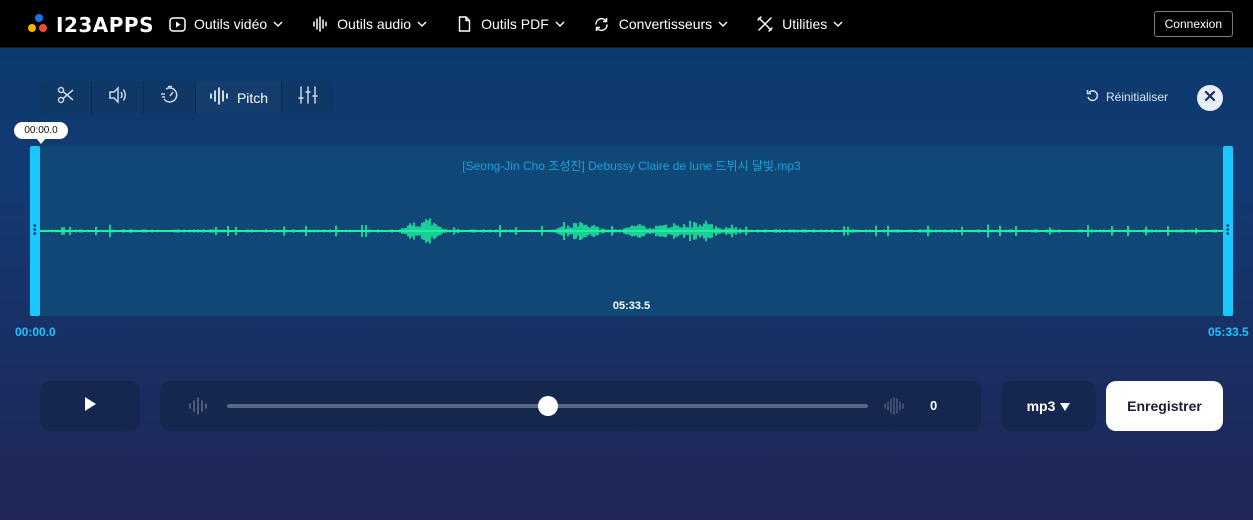  I want to click on nav-video-tools: Outils vidéo, so click(225, 24).